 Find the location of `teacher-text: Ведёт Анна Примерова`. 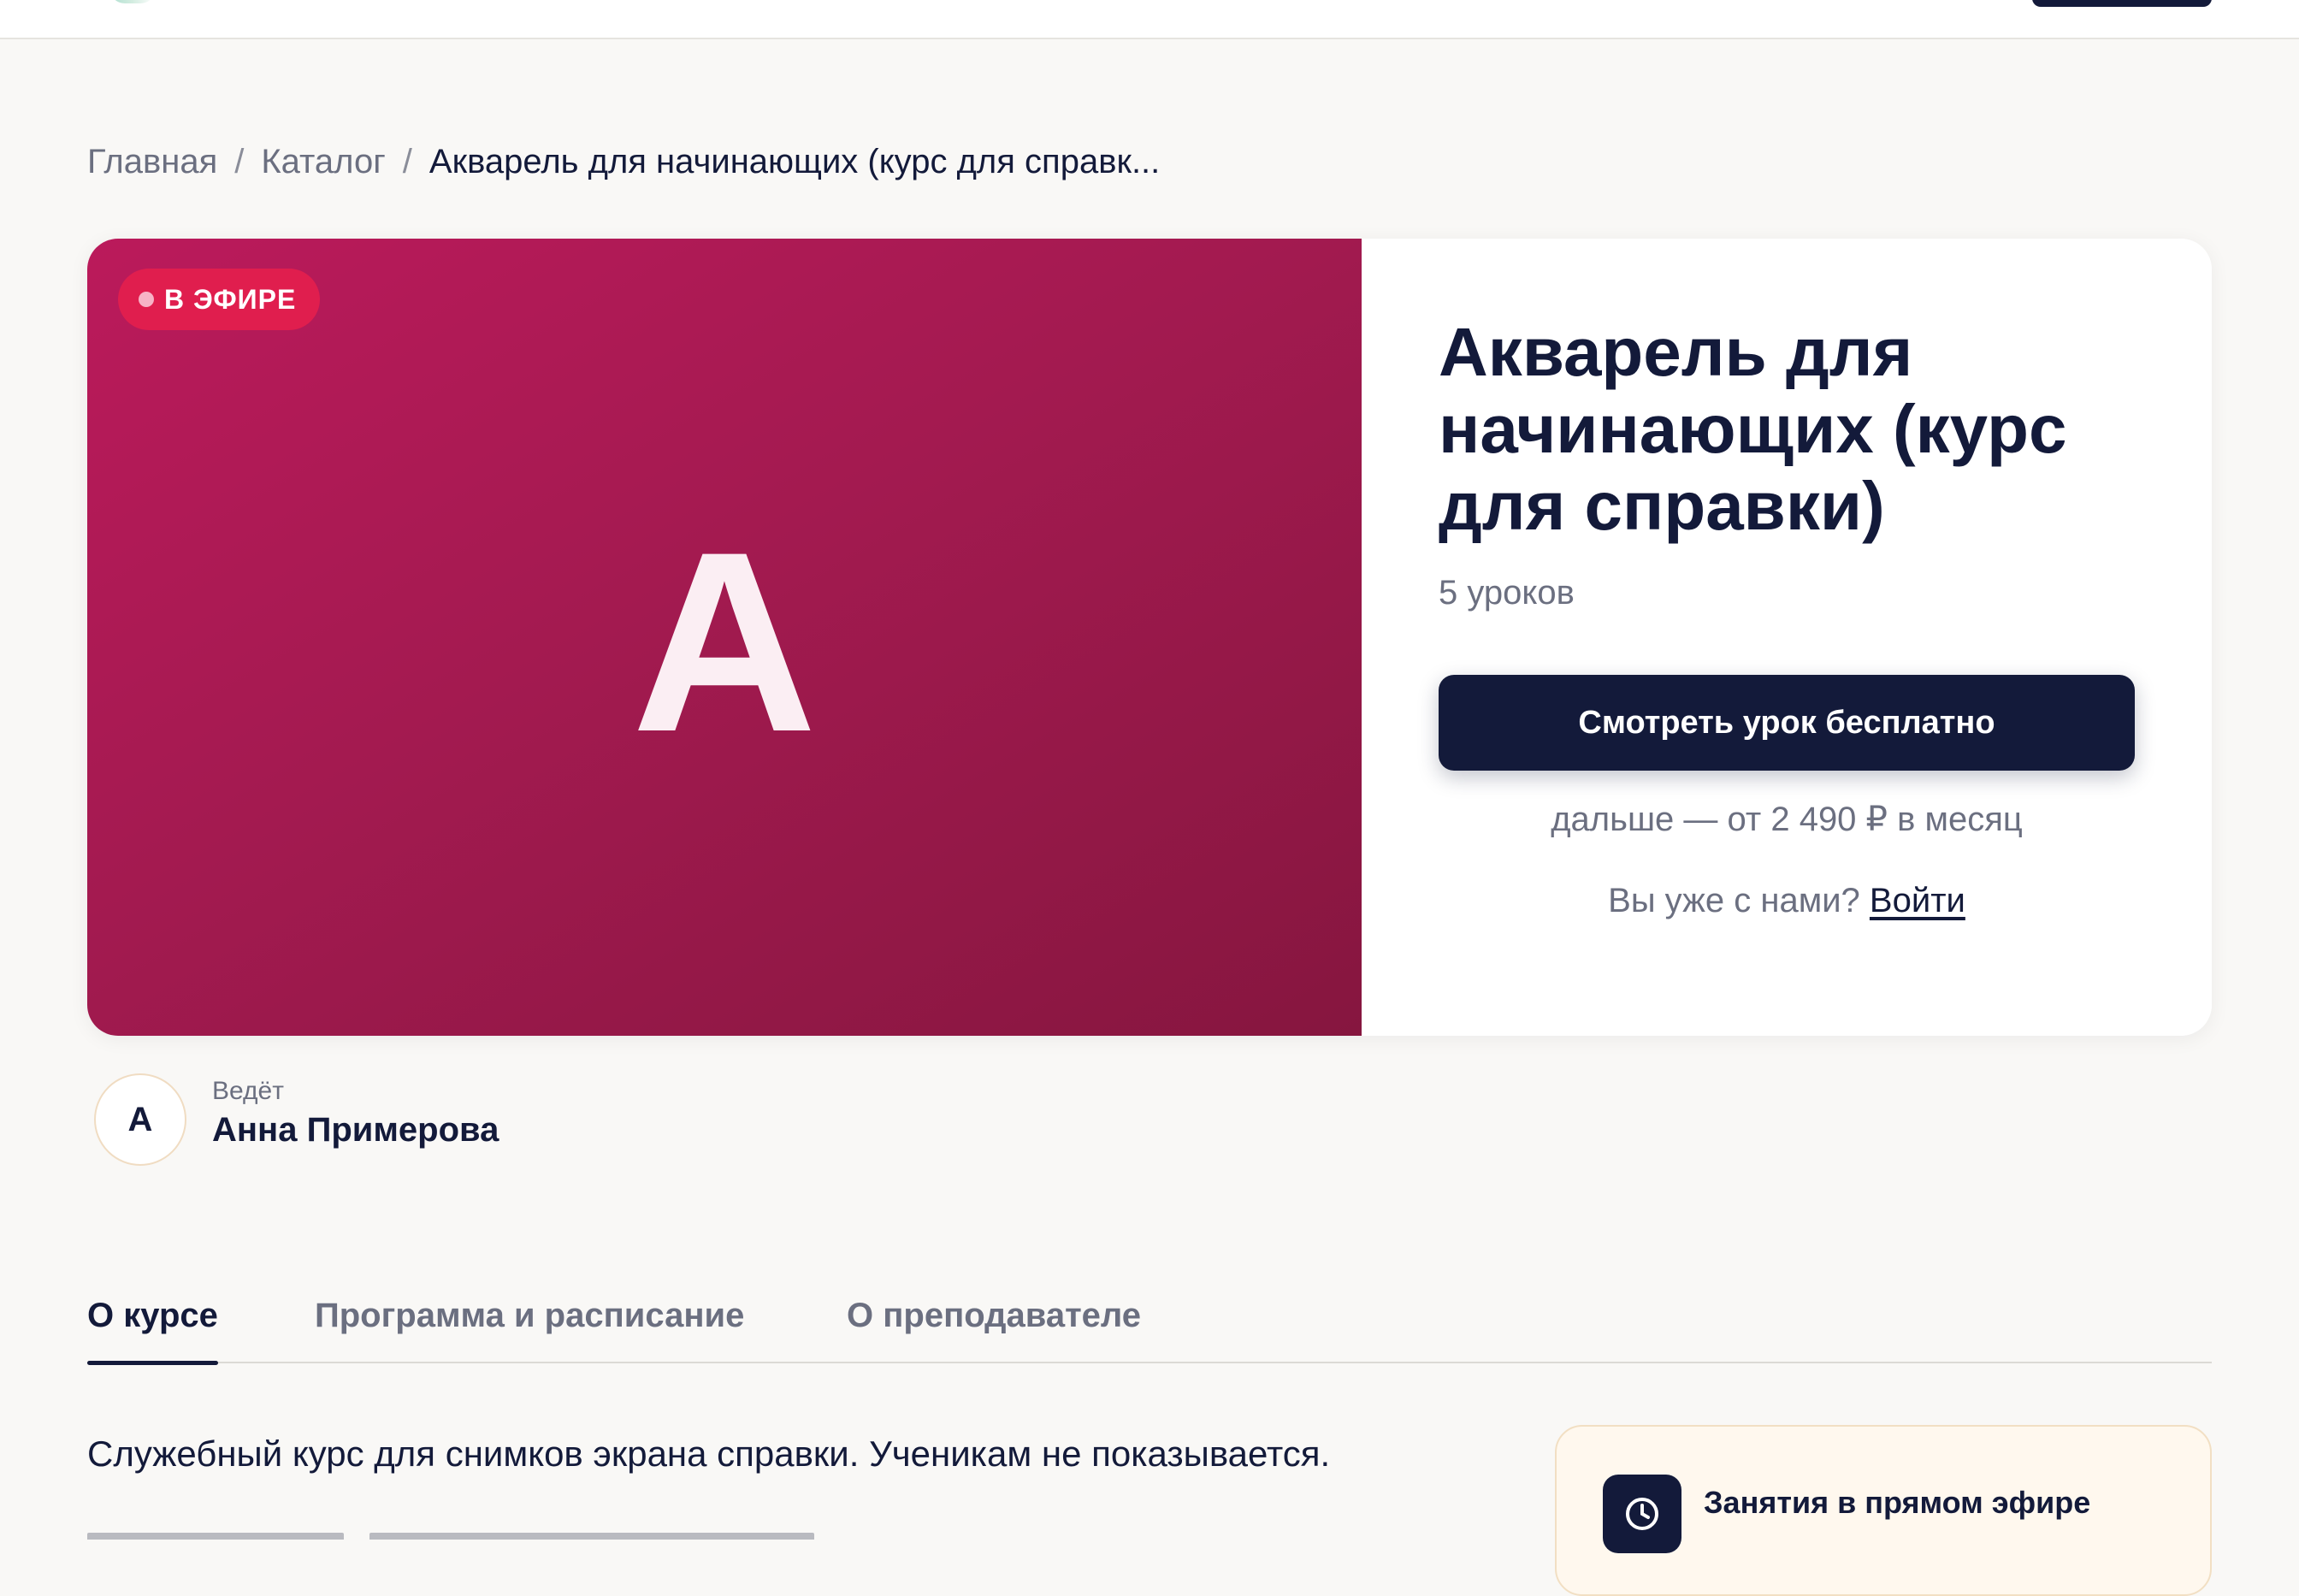

teacher-text: Ведёт Анна Примерова is located at coordinates (355, 1113).